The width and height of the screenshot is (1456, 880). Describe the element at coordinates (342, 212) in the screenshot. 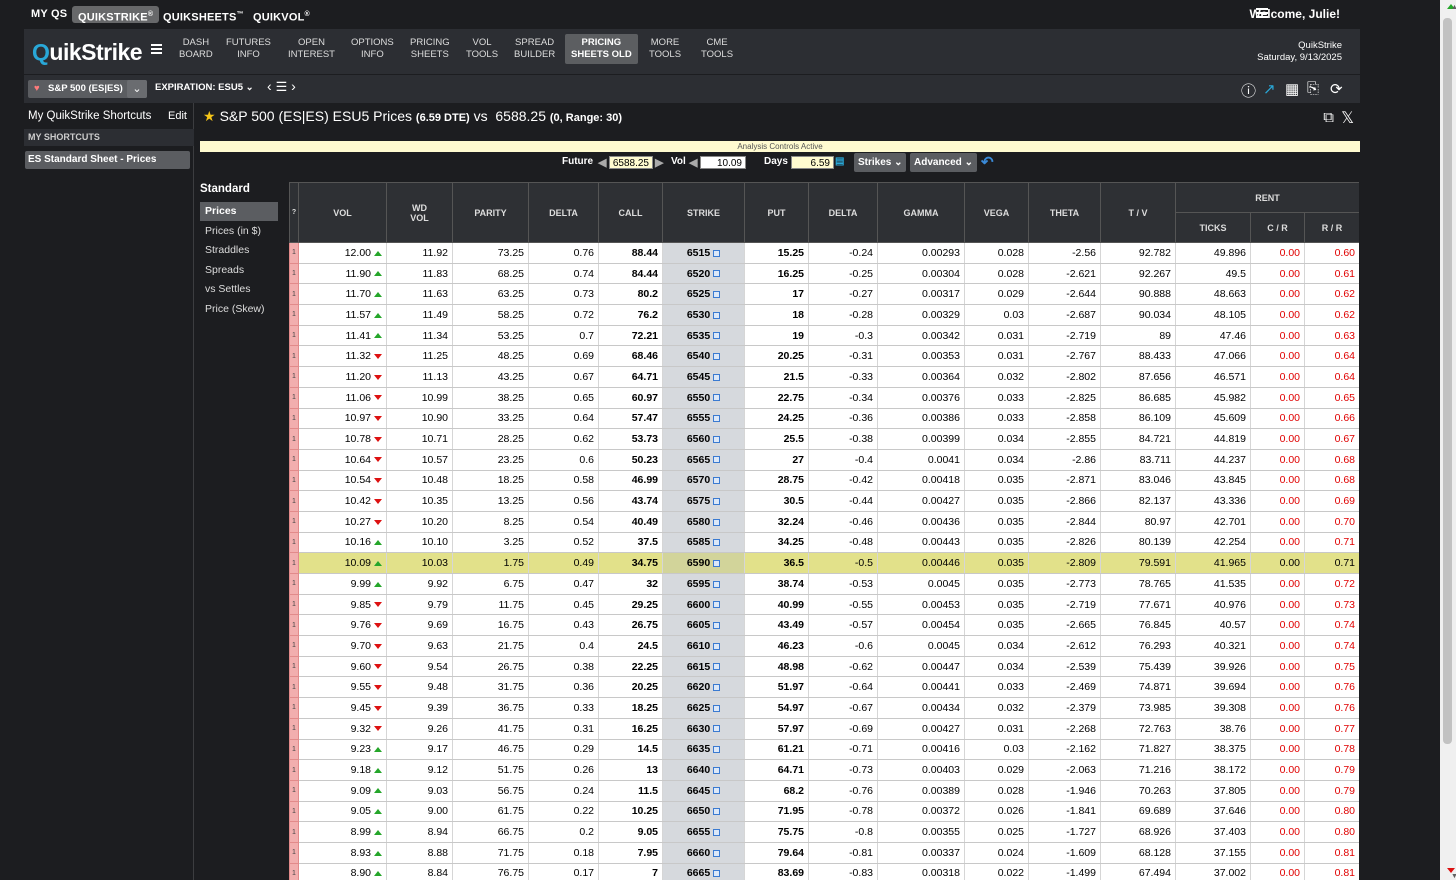

I see `col-header-vol: VOL` at that location.